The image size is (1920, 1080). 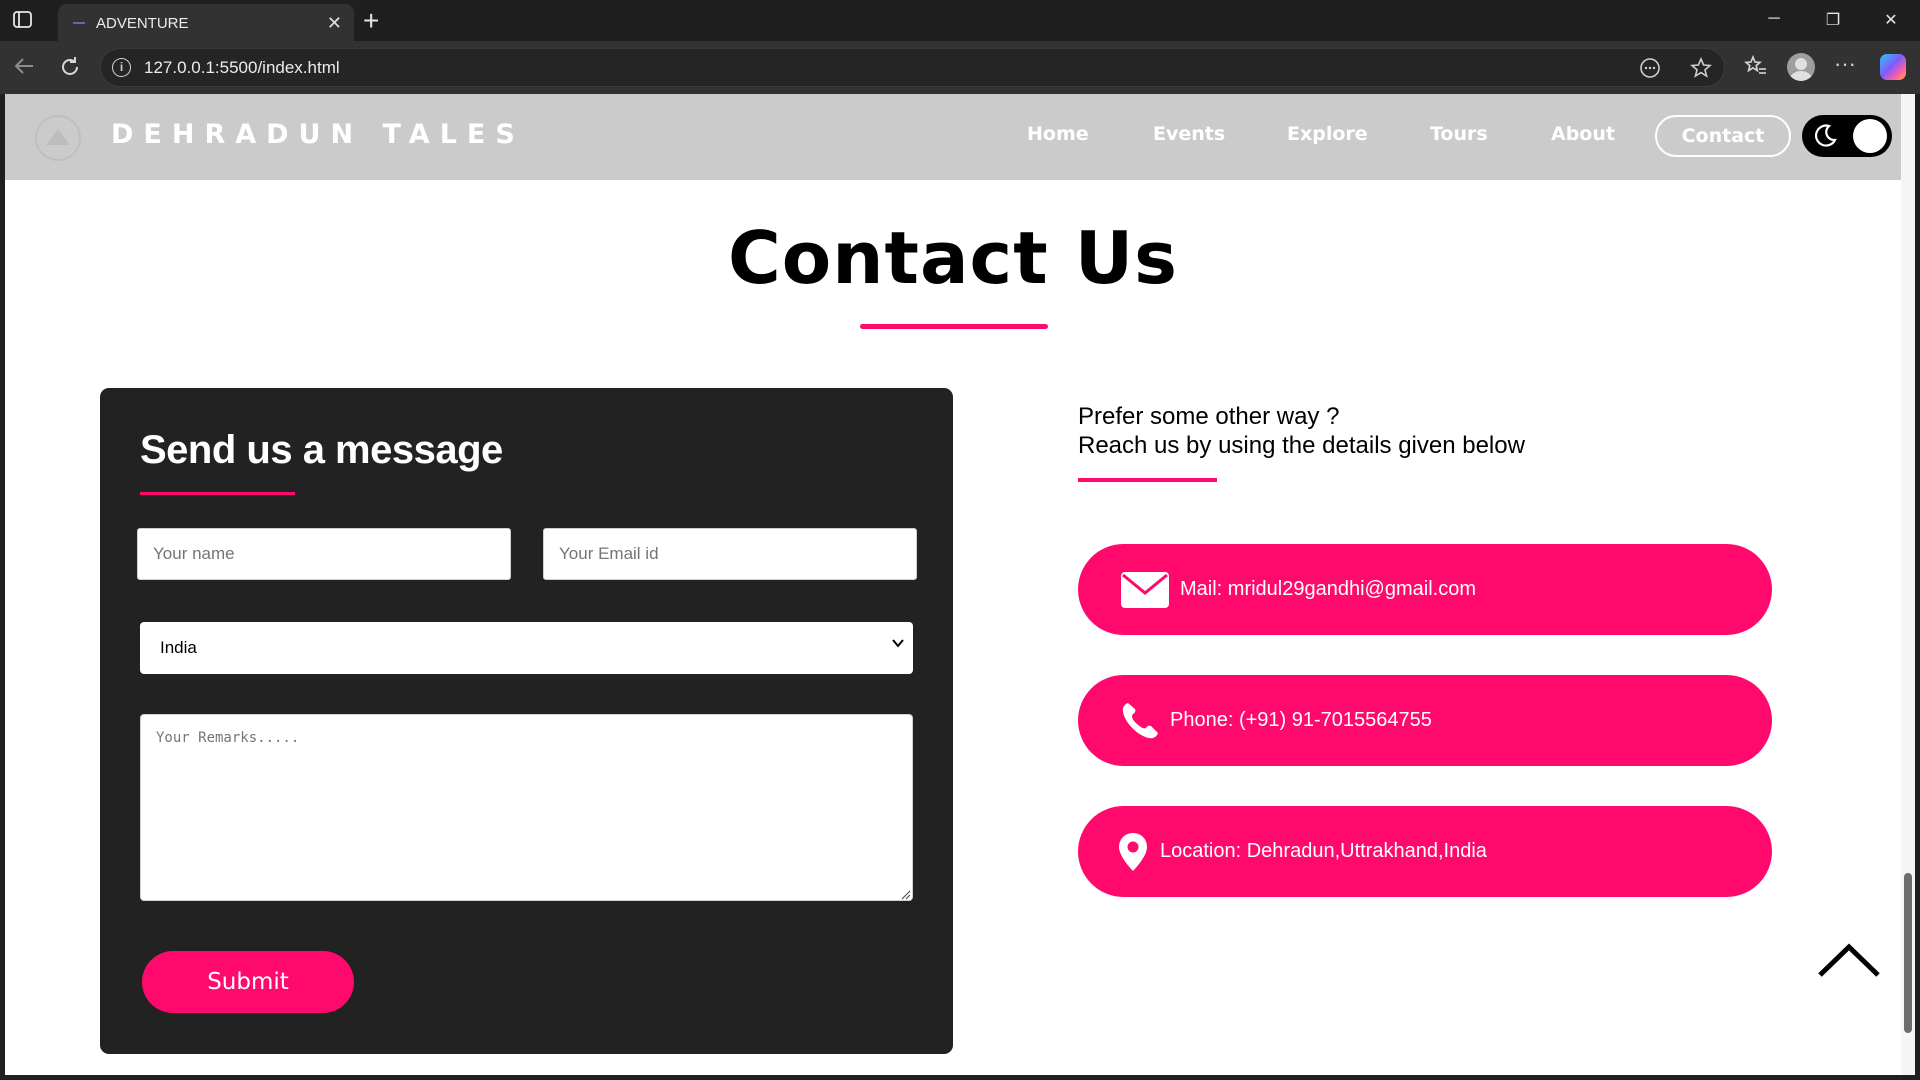 What do you see at coordinates (1145, 589) in the screenshot?
I see `mail-icon` at bounding box center [1145, 589].